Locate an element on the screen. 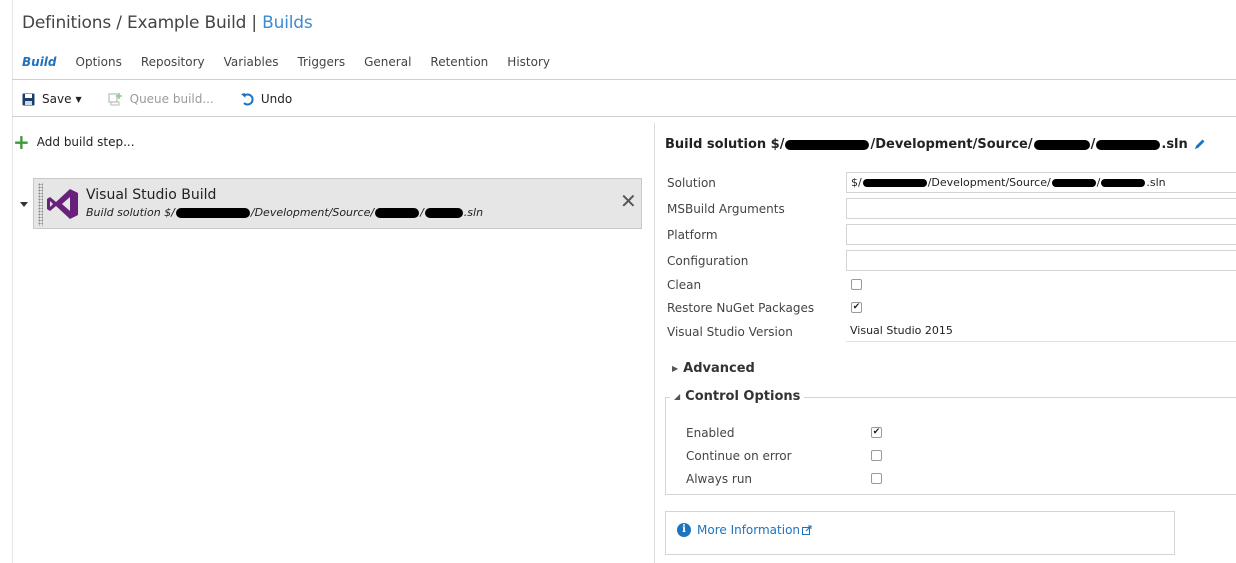 Image resolution: width=1236 pixels, height=563 pixels. enabled-checkbox: ✔ is located at coordinates (876, 432).